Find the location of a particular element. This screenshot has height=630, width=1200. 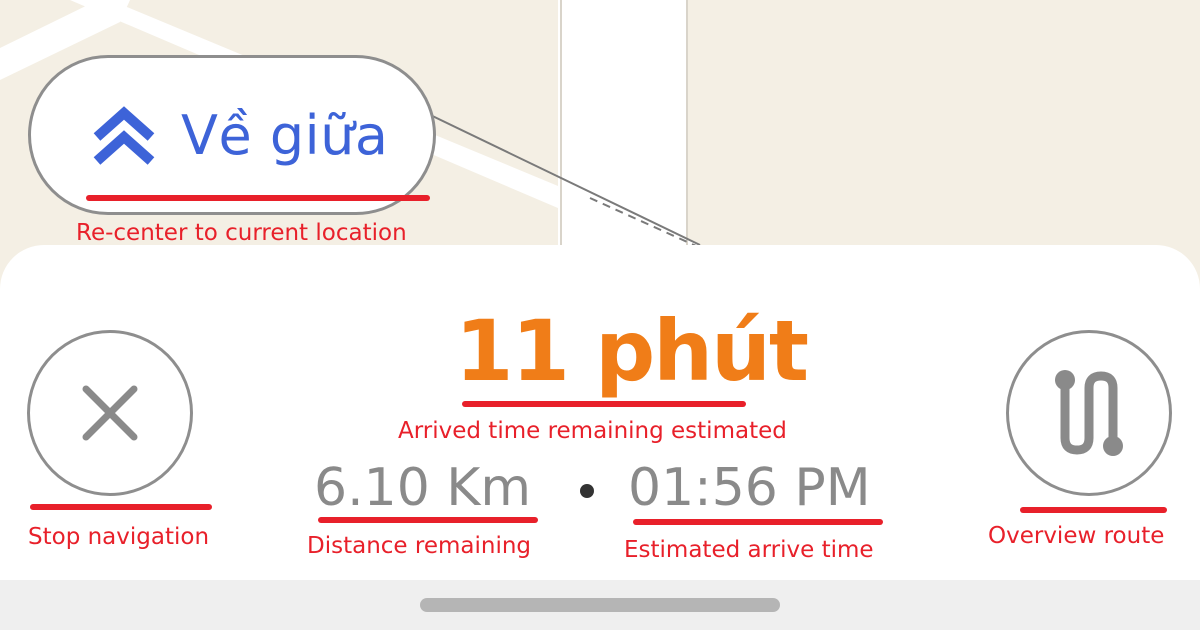

separator-dot is located at coordinates (587, 491).